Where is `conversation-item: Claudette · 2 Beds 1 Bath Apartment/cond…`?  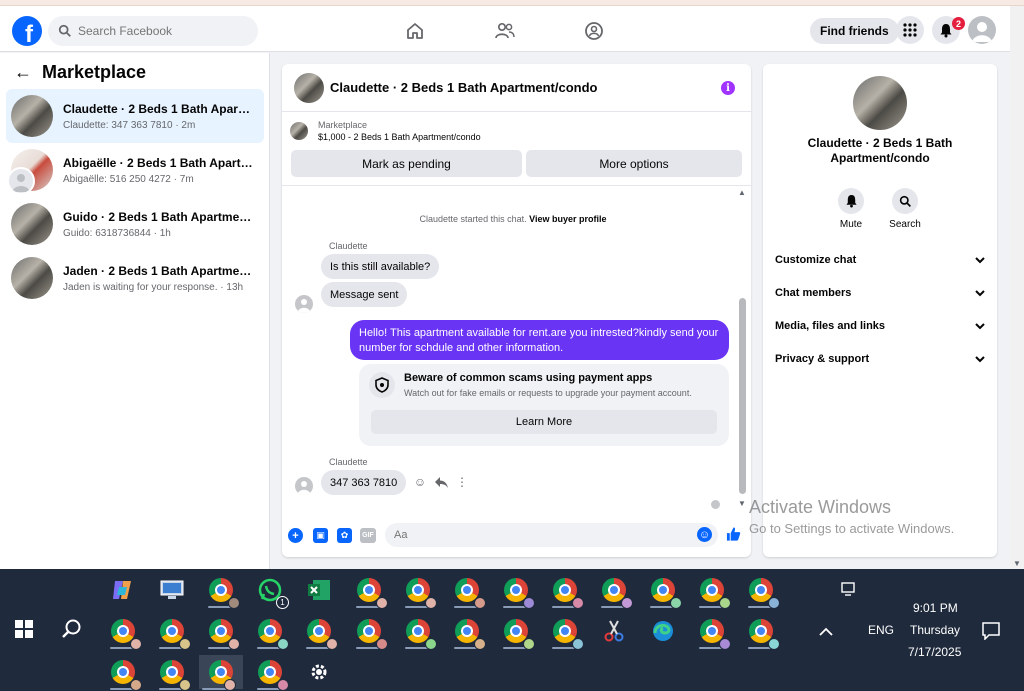
conversation-item: Claudette · 2 Beds 1 Bath Apartment/cond… is located at coordinates (135, 116).